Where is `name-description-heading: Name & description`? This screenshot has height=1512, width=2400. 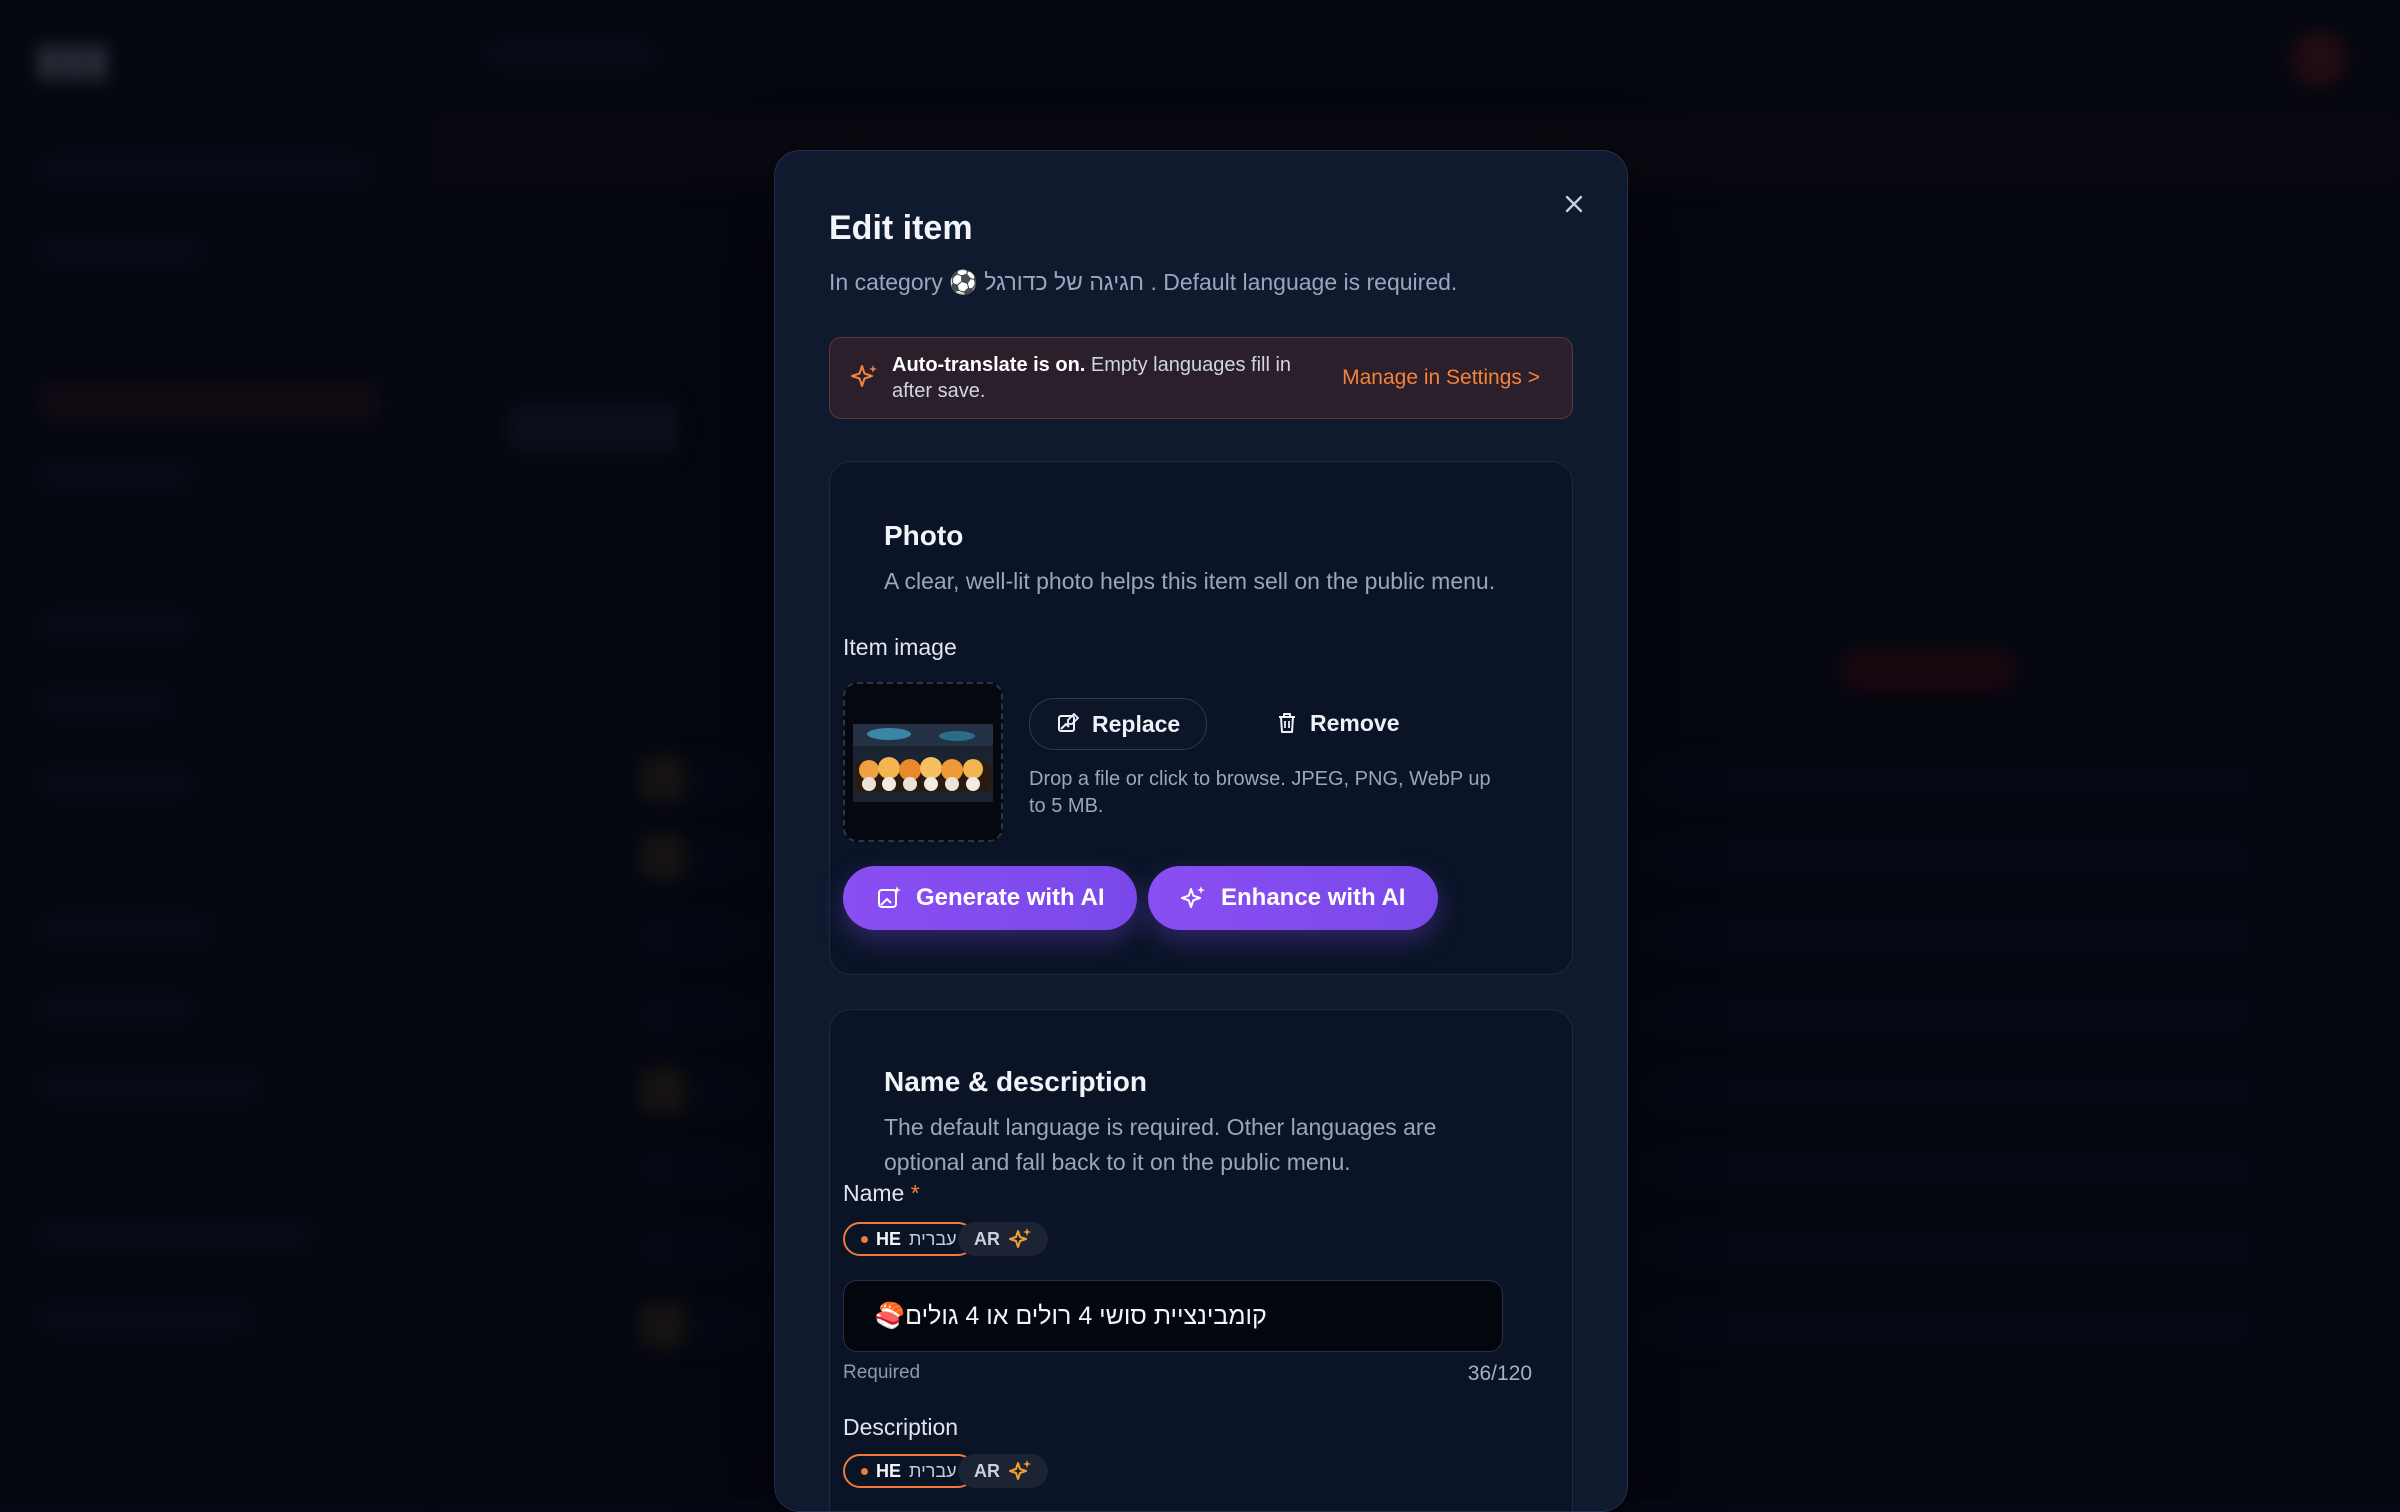 name-description-heading: Name & description is located at coordinates (1015, 1081).